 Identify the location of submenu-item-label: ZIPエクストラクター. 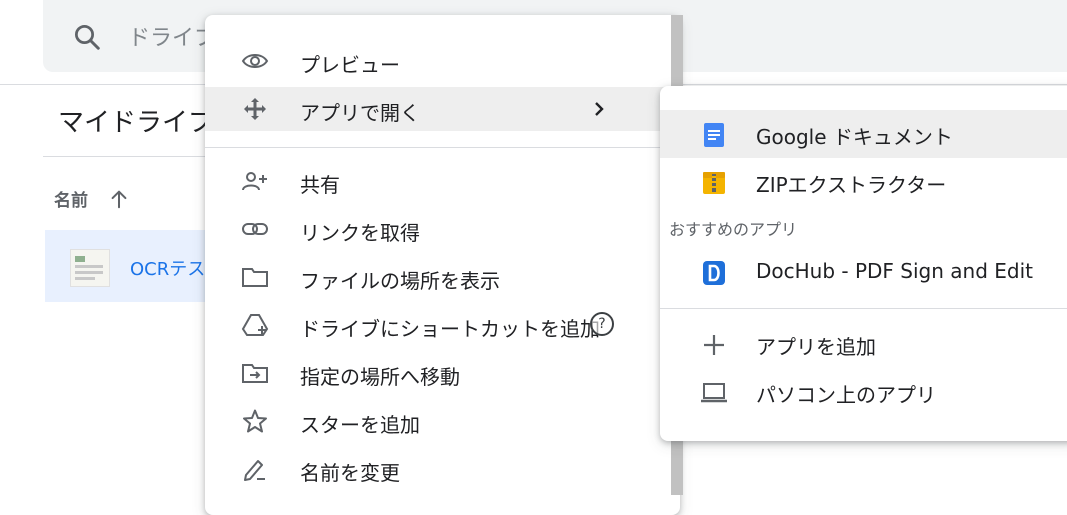
(851, 185).